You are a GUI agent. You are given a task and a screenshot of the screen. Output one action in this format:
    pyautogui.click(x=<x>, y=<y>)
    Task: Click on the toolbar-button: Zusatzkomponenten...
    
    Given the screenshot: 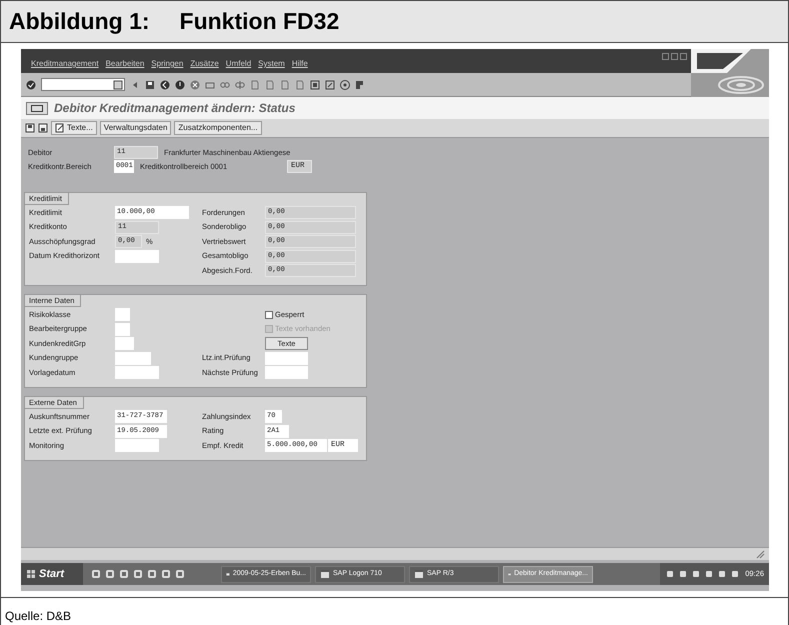 What is the action you would take?
    pyautogui.click(x=218, y=128)
    